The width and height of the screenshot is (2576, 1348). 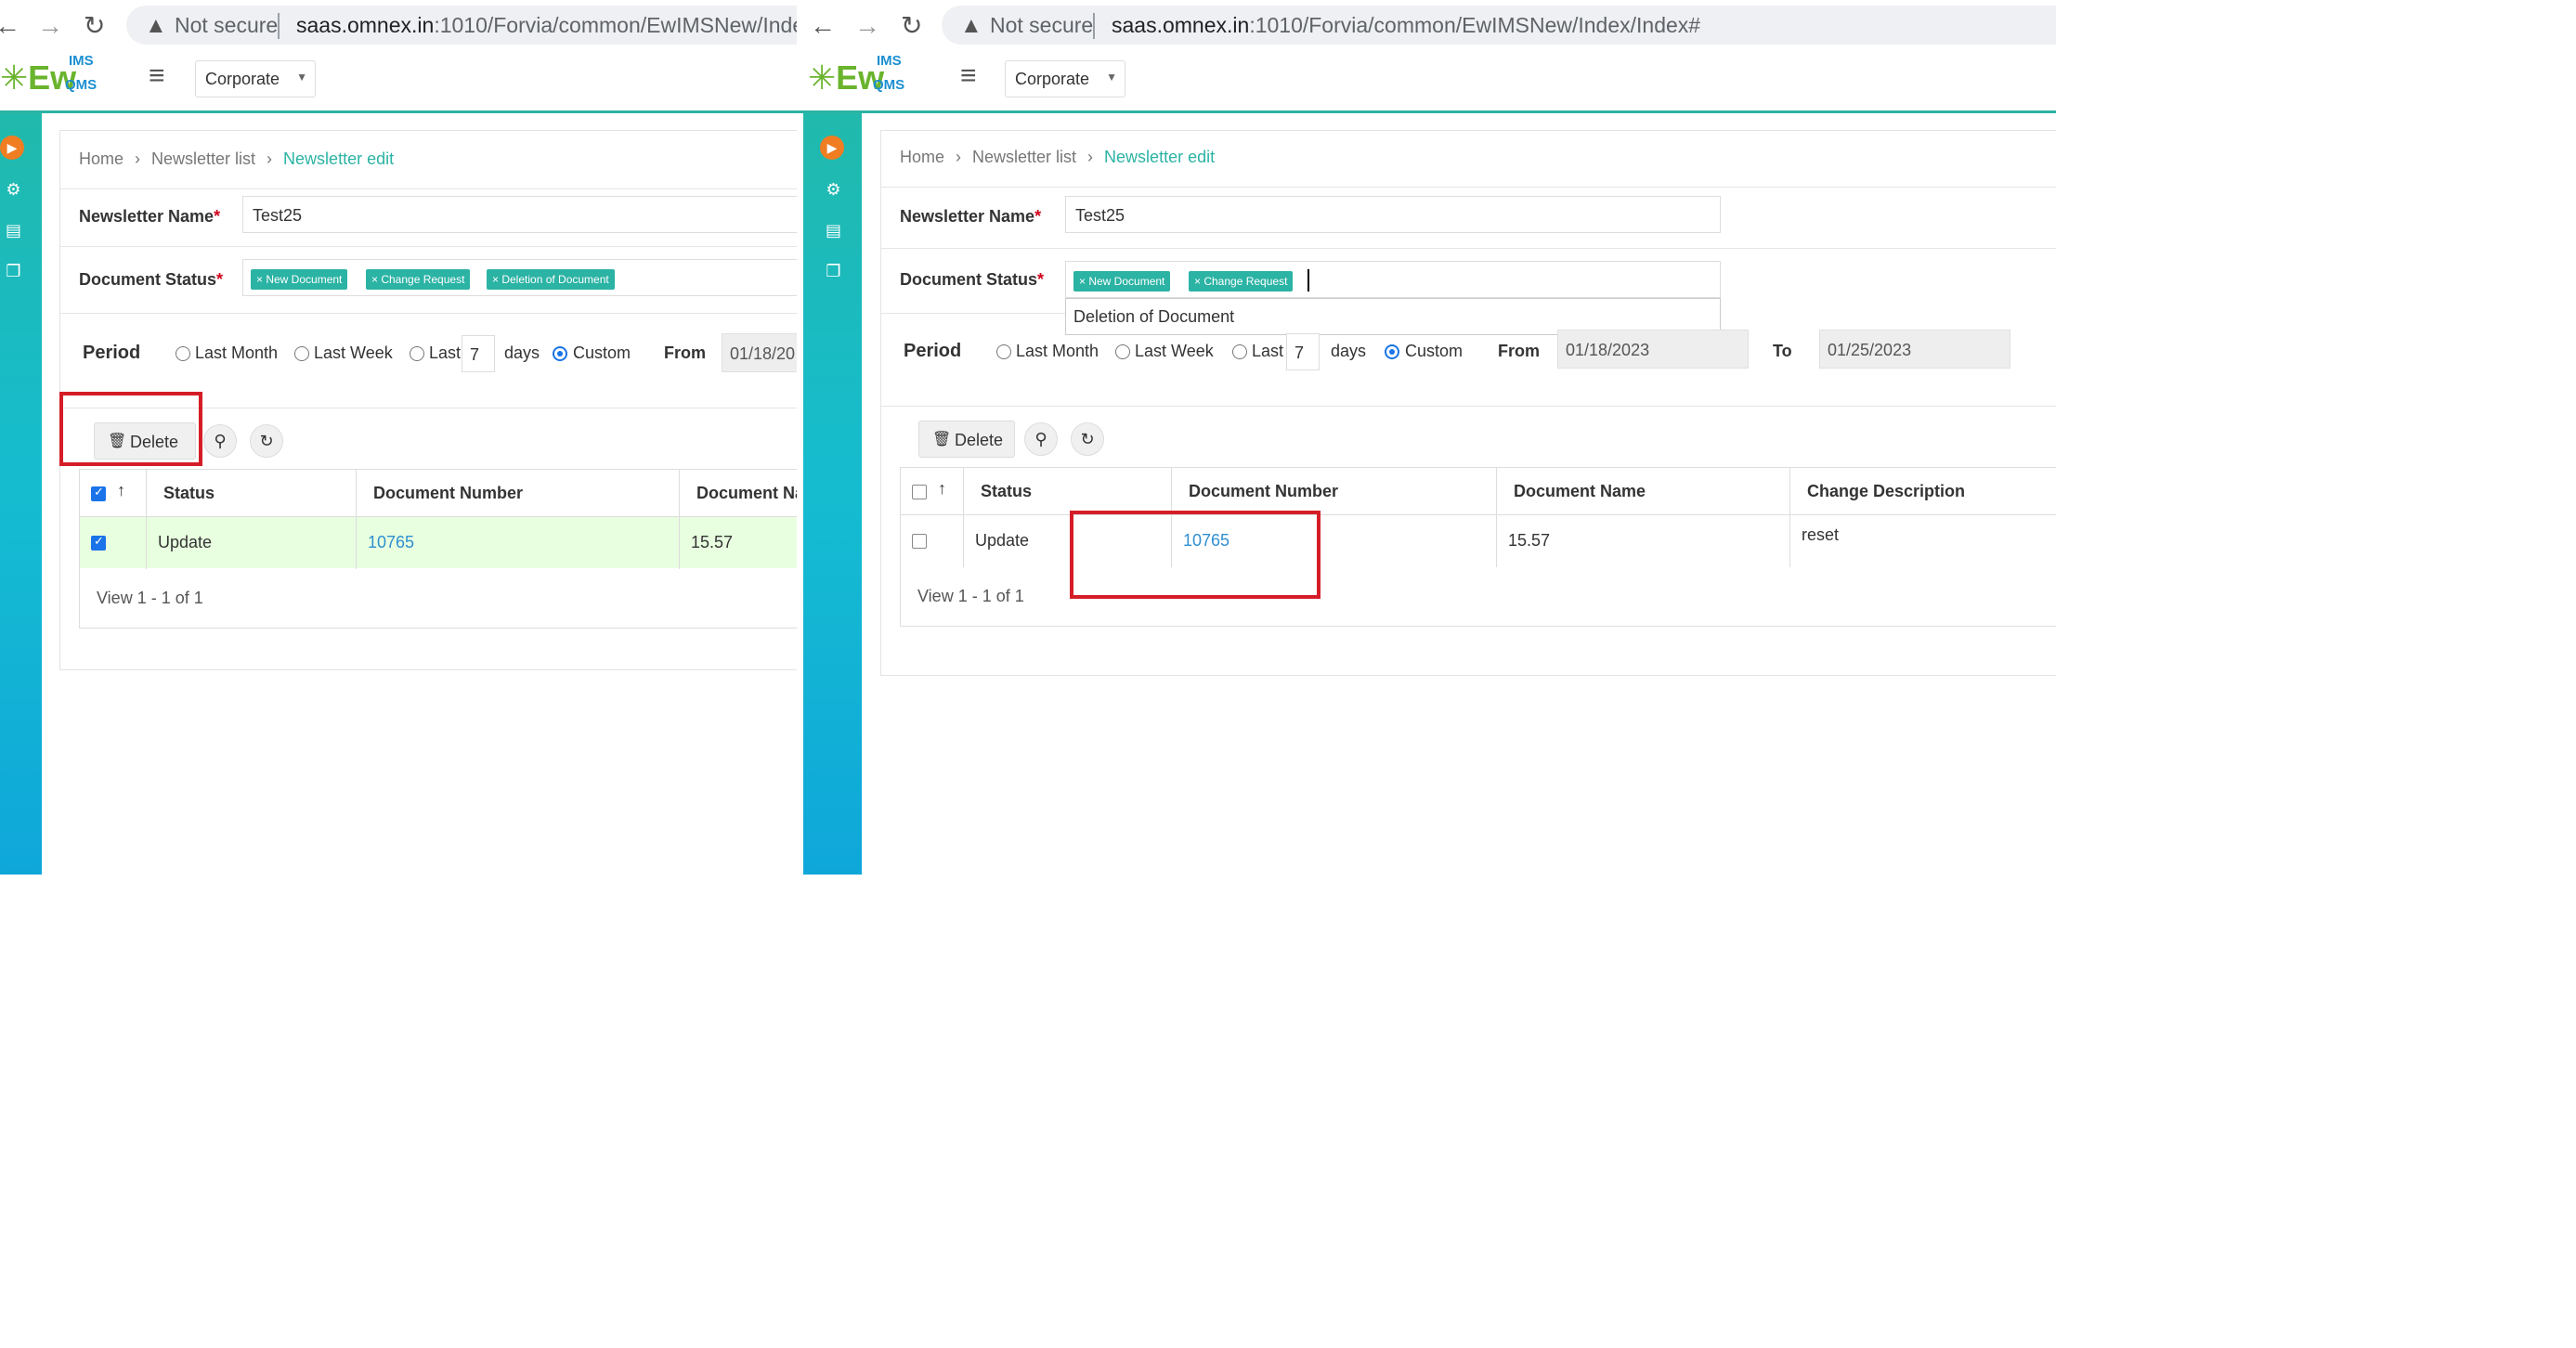 I want to click on newsletter-name-label-text: Newsletter Name, so click(x=147, y=217).